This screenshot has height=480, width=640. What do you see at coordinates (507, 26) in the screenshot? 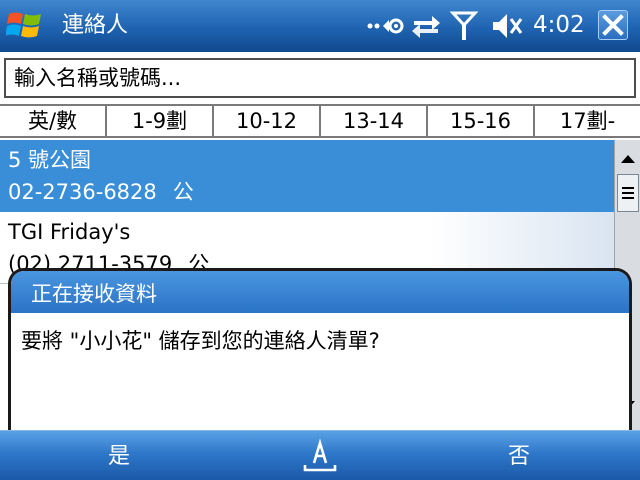
I see `speaker-muted-icon` at bounding box center [507, 26].